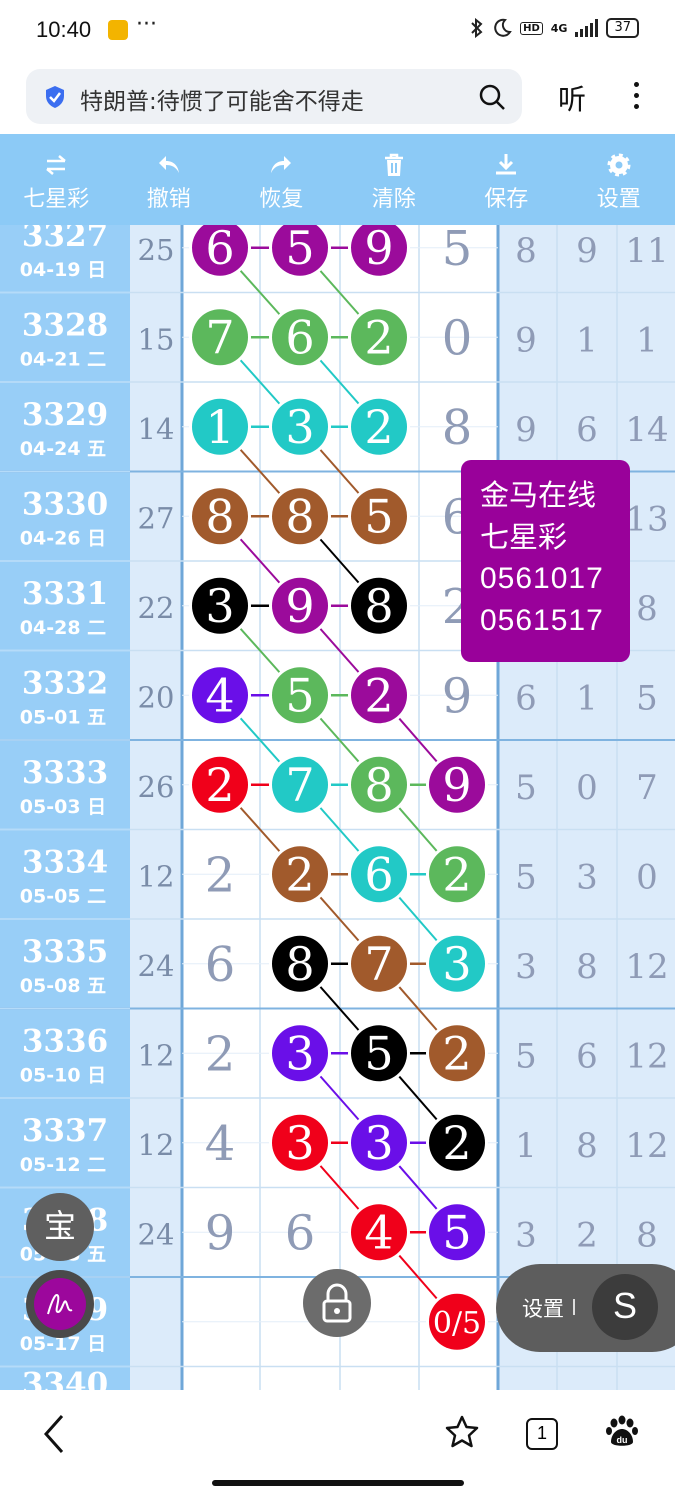  What do you see at coordinates (378, 874) in the screenshot?
I see `ball-digit: 6` at bounding box center [378, 874].